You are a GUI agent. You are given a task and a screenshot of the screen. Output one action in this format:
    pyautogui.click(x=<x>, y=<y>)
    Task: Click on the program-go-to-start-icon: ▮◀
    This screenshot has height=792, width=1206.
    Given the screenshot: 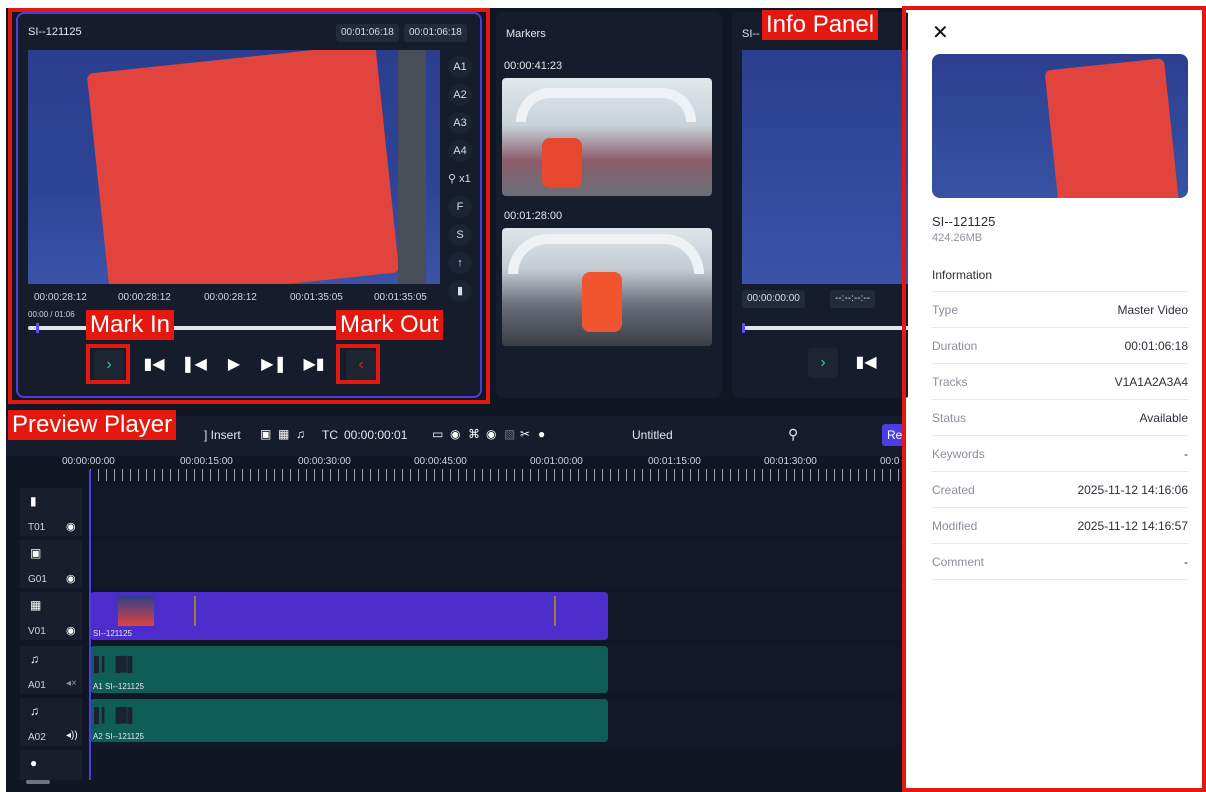 What is the action you would take?
    pyautogui.click(x=866, y=363)
    